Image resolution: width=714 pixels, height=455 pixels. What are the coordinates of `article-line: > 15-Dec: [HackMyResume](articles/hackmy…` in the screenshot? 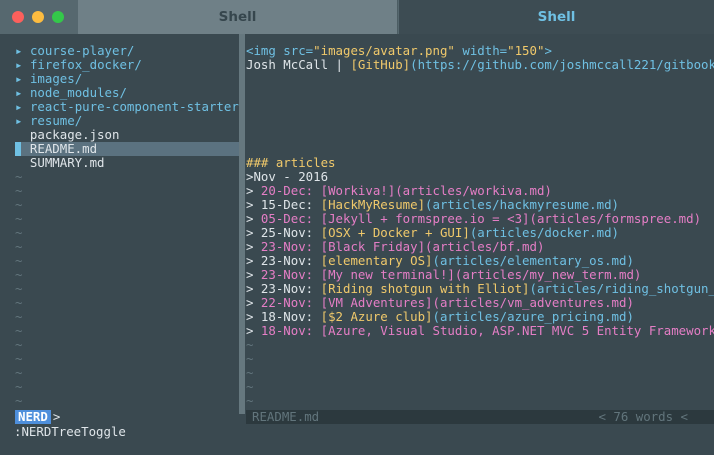 It's located at (432, 205).